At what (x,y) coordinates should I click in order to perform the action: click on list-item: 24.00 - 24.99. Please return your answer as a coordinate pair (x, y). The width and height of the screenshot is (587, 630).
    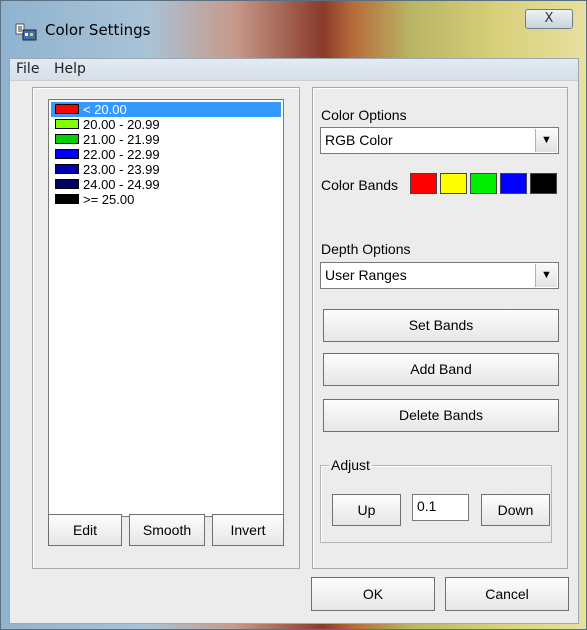
    Looking at the image, I should click on (166, 184).